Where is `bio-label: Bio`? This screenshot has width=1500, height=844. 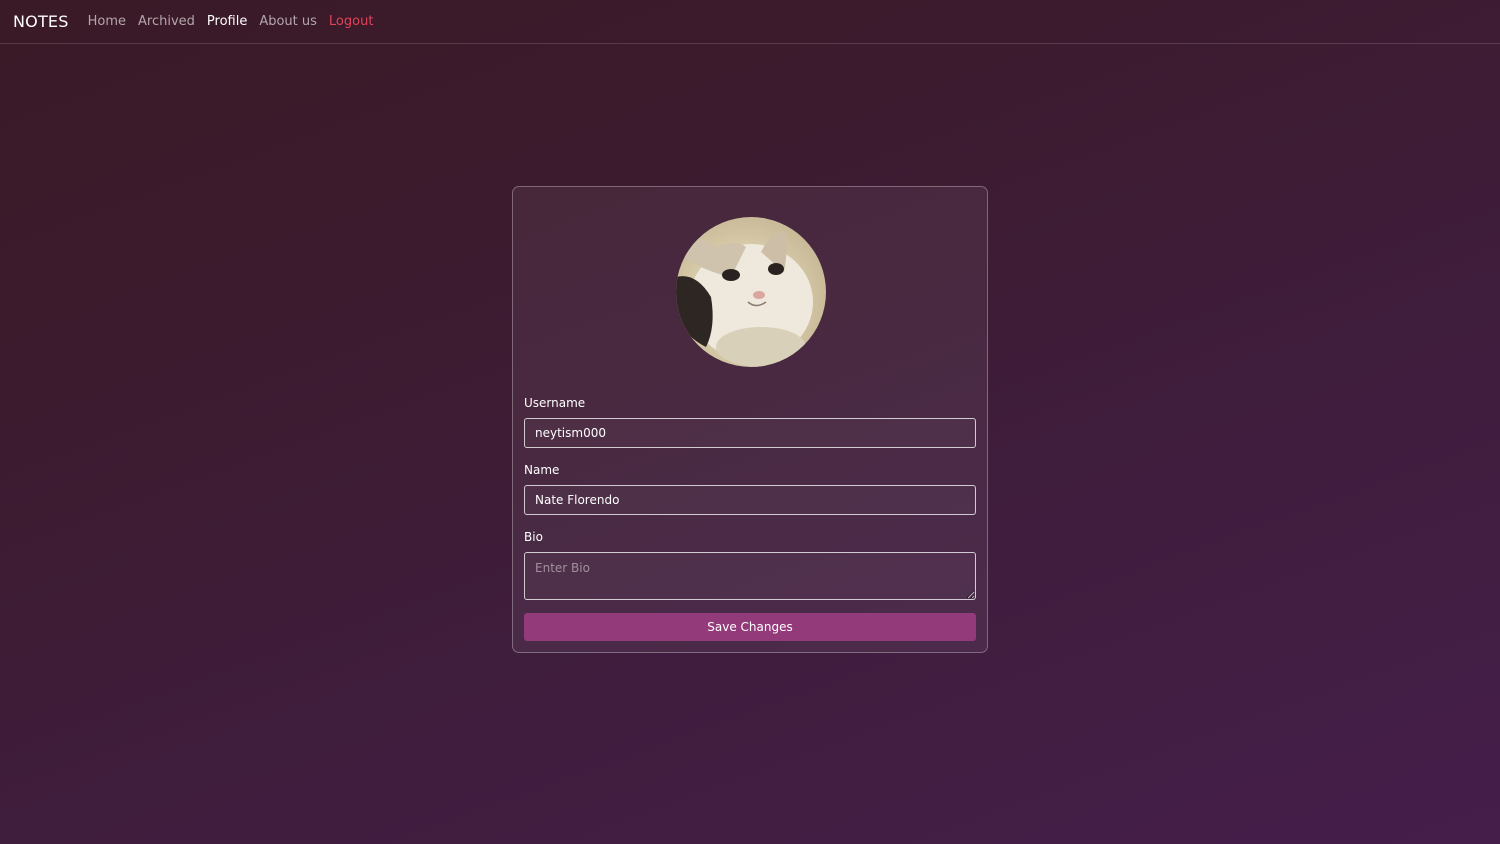
bio-label: Bio is located at coordinates (533, 537).